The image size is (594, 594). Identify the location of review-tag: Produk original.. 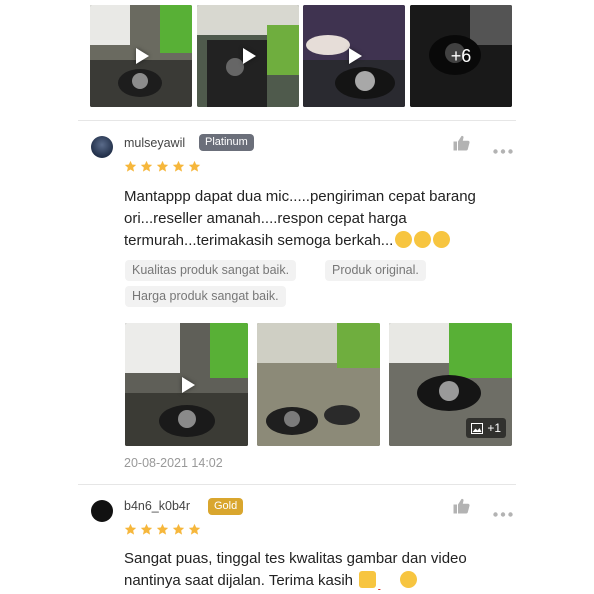
(375, 270).